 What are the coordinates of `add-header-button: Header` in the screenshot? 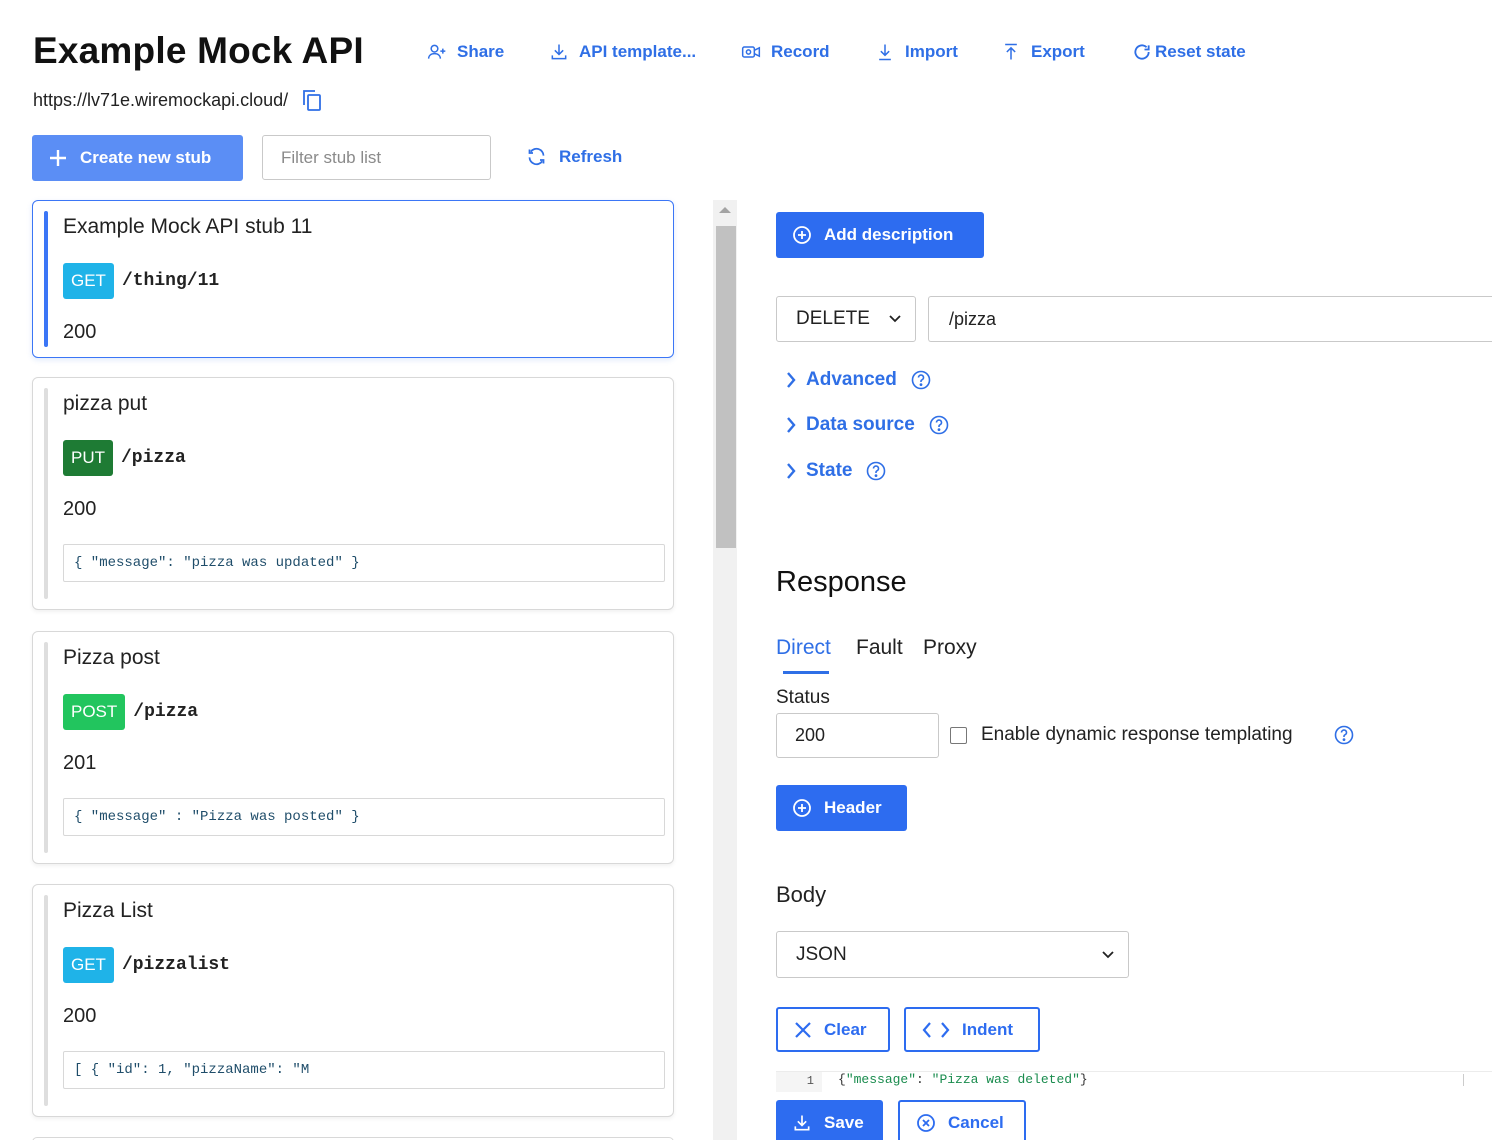 It's located at (841, 808).